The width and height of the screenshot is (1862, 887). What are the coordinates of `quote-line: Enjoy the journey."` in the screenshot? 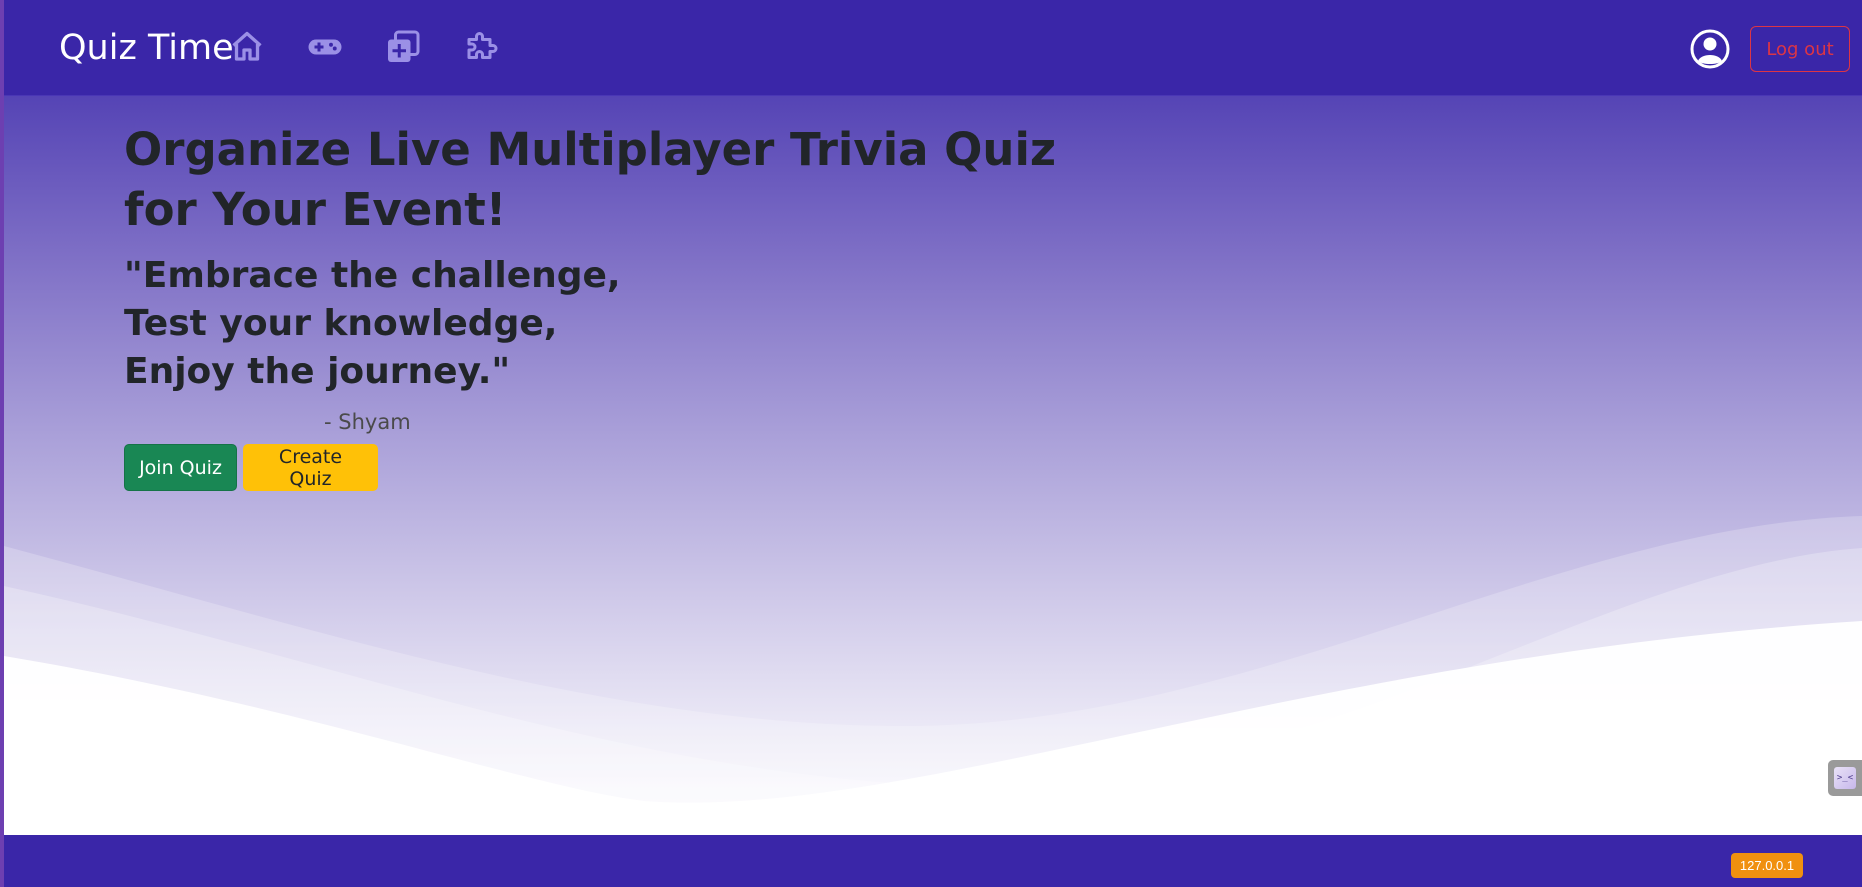 It's located at (317, 371).